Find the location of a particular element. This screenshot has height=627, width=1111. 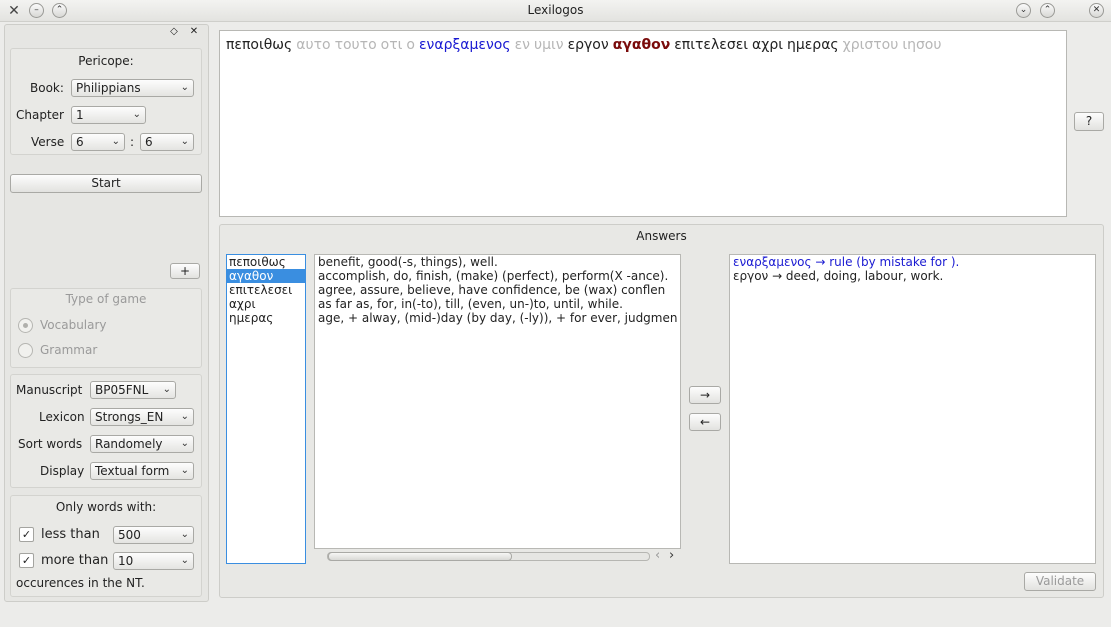

scrollbar-thumb is located at coordinates (420, 556).